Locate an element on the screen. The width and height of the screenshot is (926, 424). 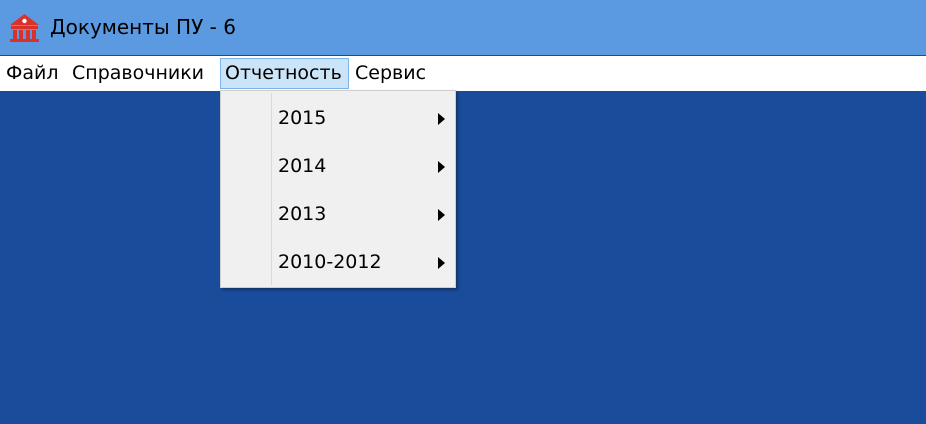
pension-fund-logo-icon is located at coordinates (24, 28).